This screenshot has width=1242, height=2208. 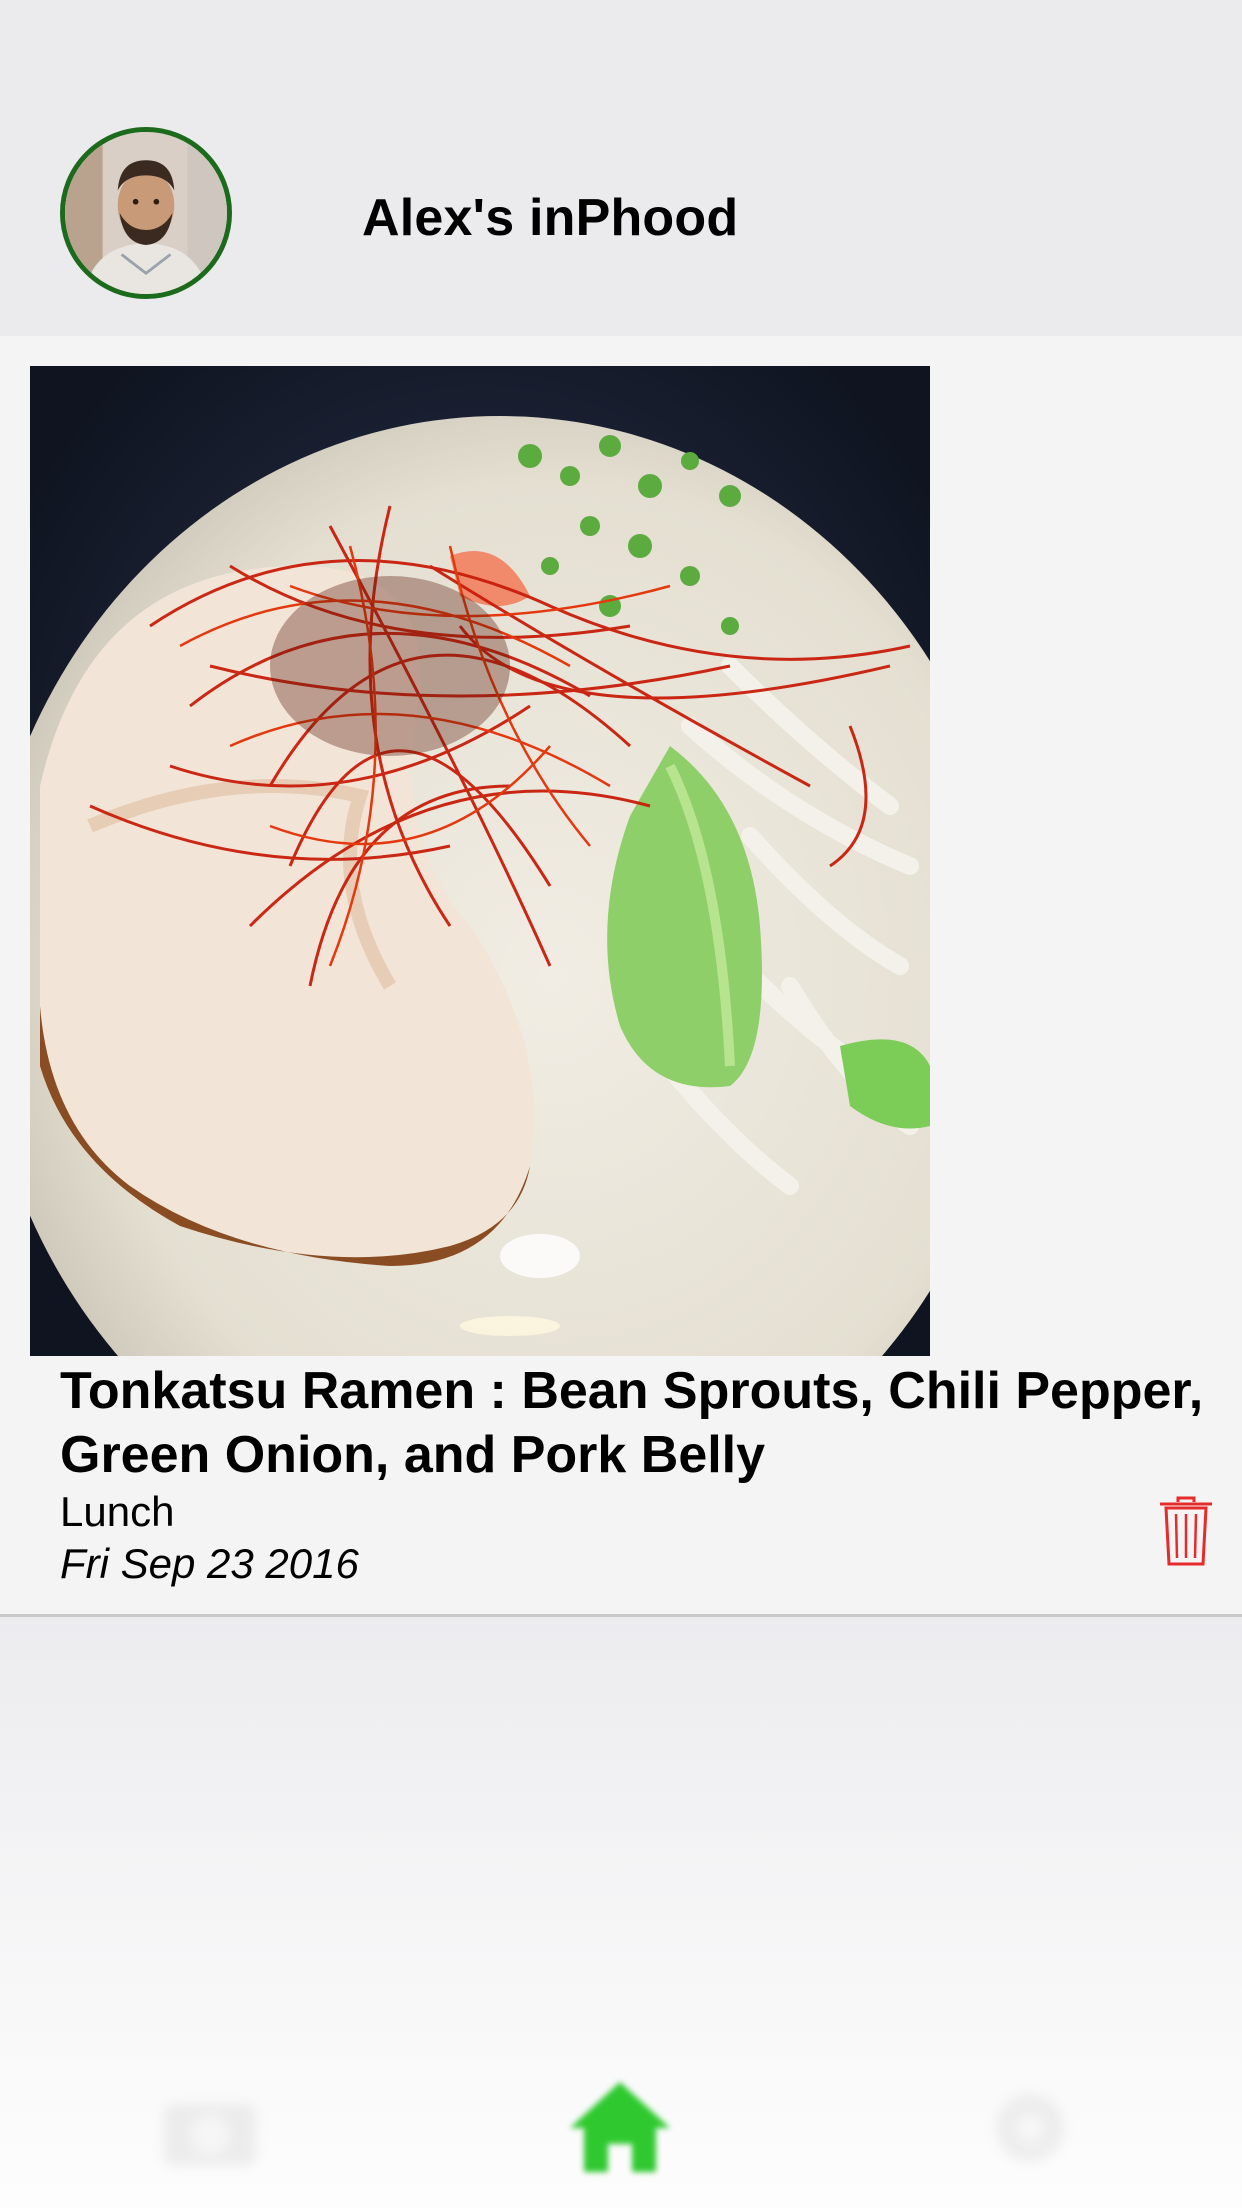 I want to click on tab-bar, so click(x=621, y=2128).